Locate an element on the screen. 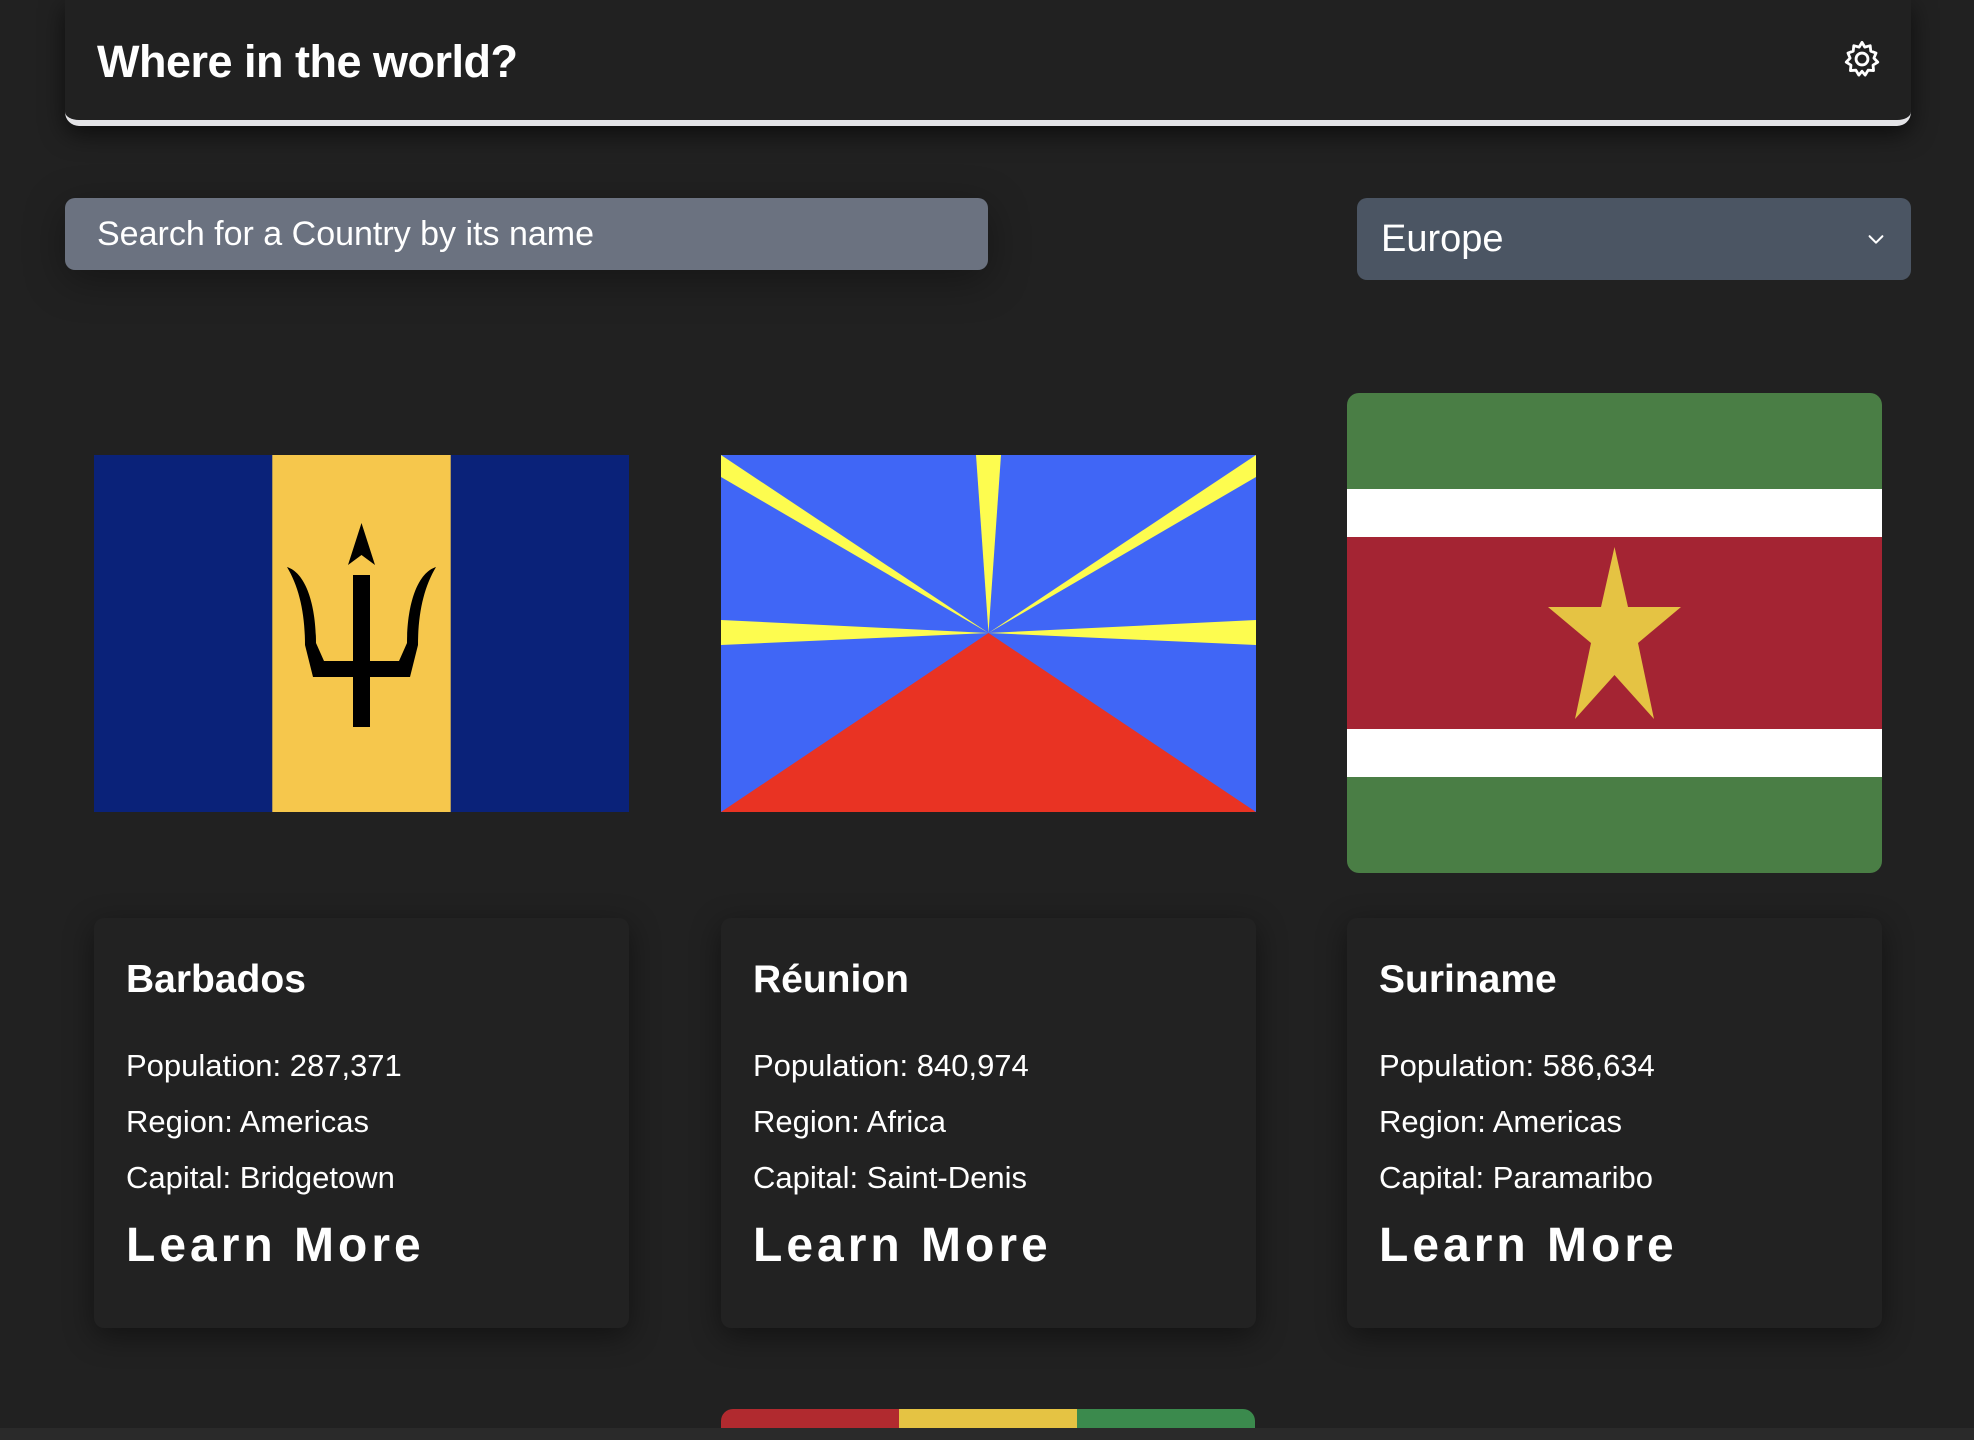  flag-barbados-image is located at coordinates (361, 633).